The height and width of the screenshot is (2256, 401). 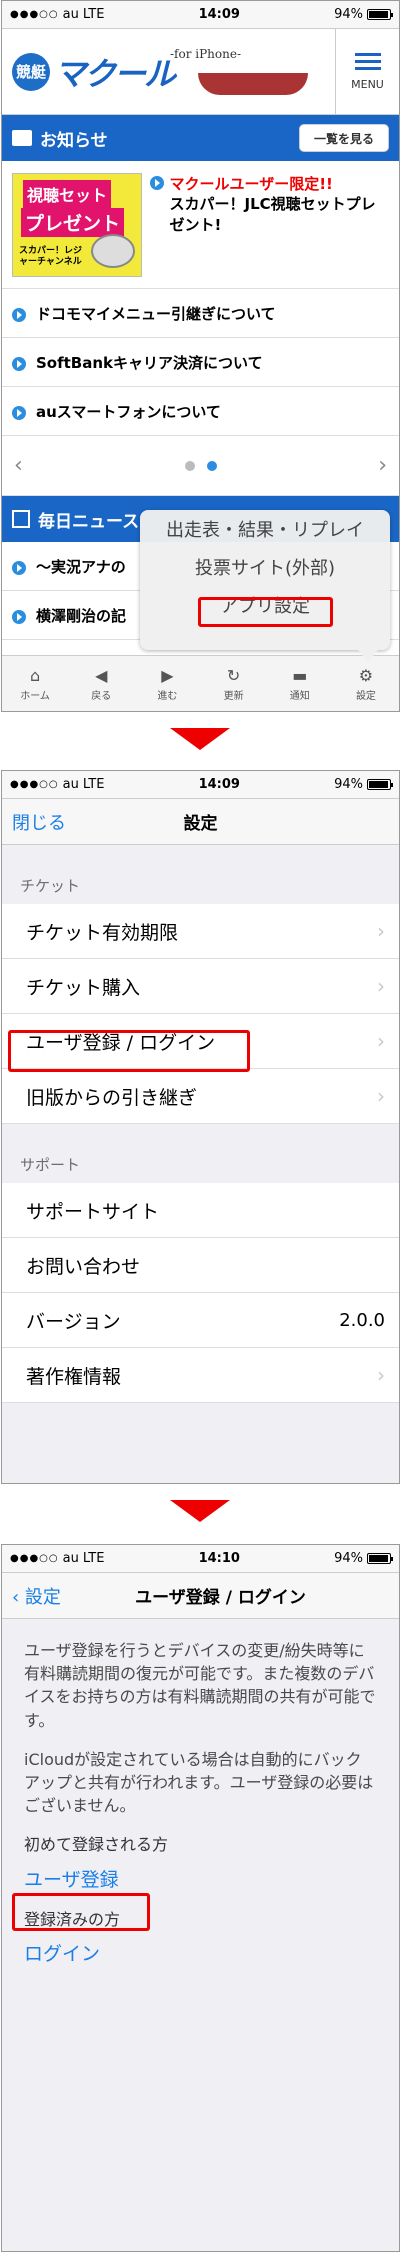 I want to click on news-pager: ‹ ›, so click(x=200, y=466).